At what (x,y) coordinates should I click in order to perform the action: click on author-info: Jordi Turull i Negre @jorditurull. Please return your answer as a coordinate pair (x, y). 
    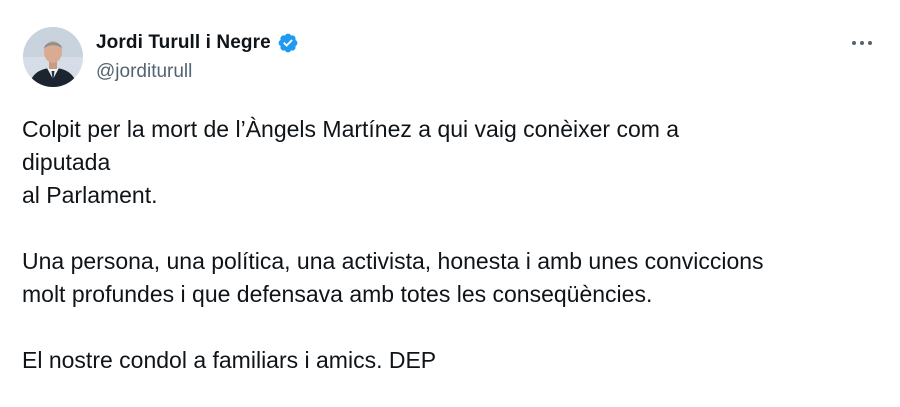
    Looking at the image, I should click on (197, 57).